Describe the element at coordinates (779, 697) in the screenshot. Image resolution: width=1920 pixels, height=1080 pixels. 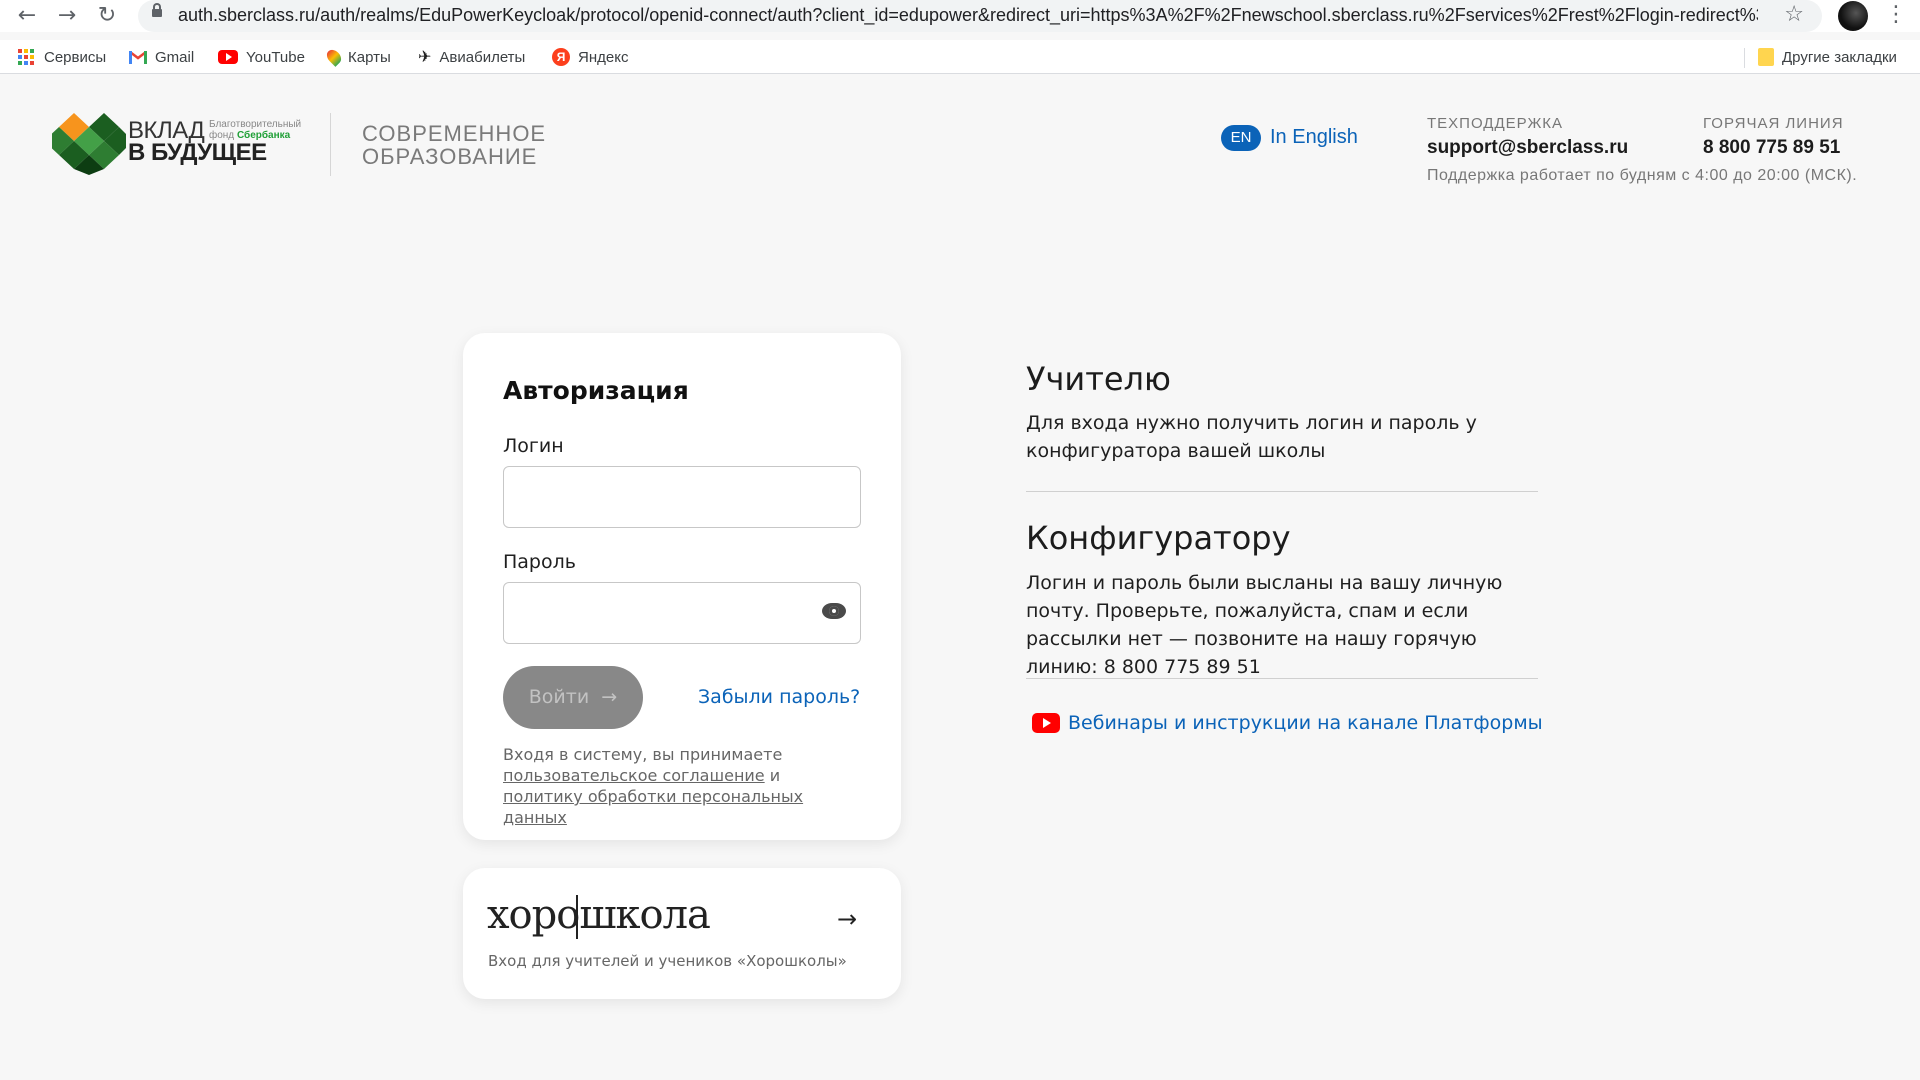
I see `forgot-password-link: Забыли пароль?` at that location.